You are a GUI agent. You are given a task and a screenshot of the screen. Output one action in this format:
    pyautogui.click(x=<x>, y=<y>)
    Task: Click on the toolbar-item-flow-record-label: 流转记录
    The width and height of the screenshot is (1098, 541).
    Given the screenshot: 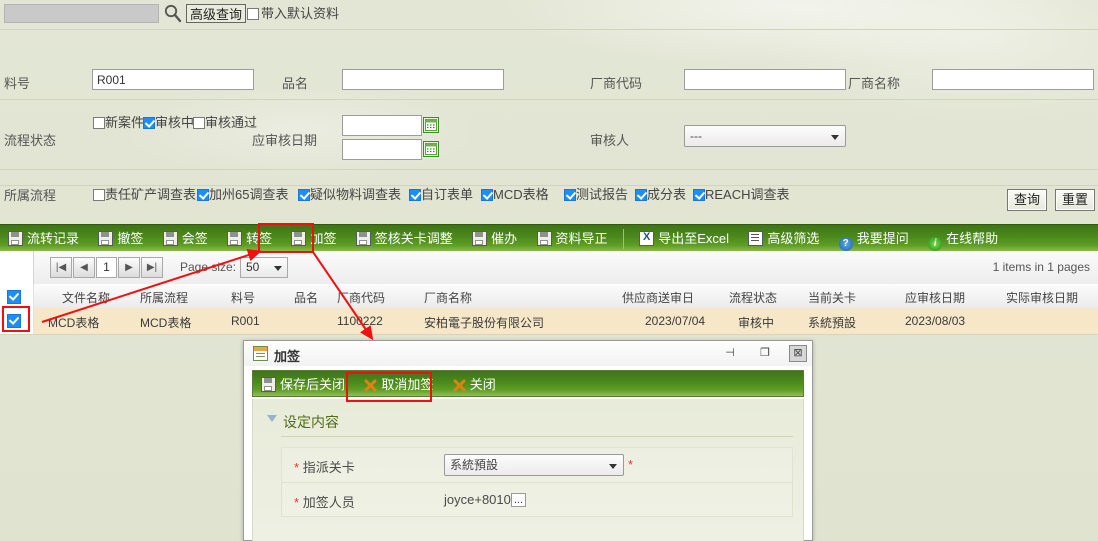 What is the action you would take?
    pyautogui.click(x=53, y=238)
    